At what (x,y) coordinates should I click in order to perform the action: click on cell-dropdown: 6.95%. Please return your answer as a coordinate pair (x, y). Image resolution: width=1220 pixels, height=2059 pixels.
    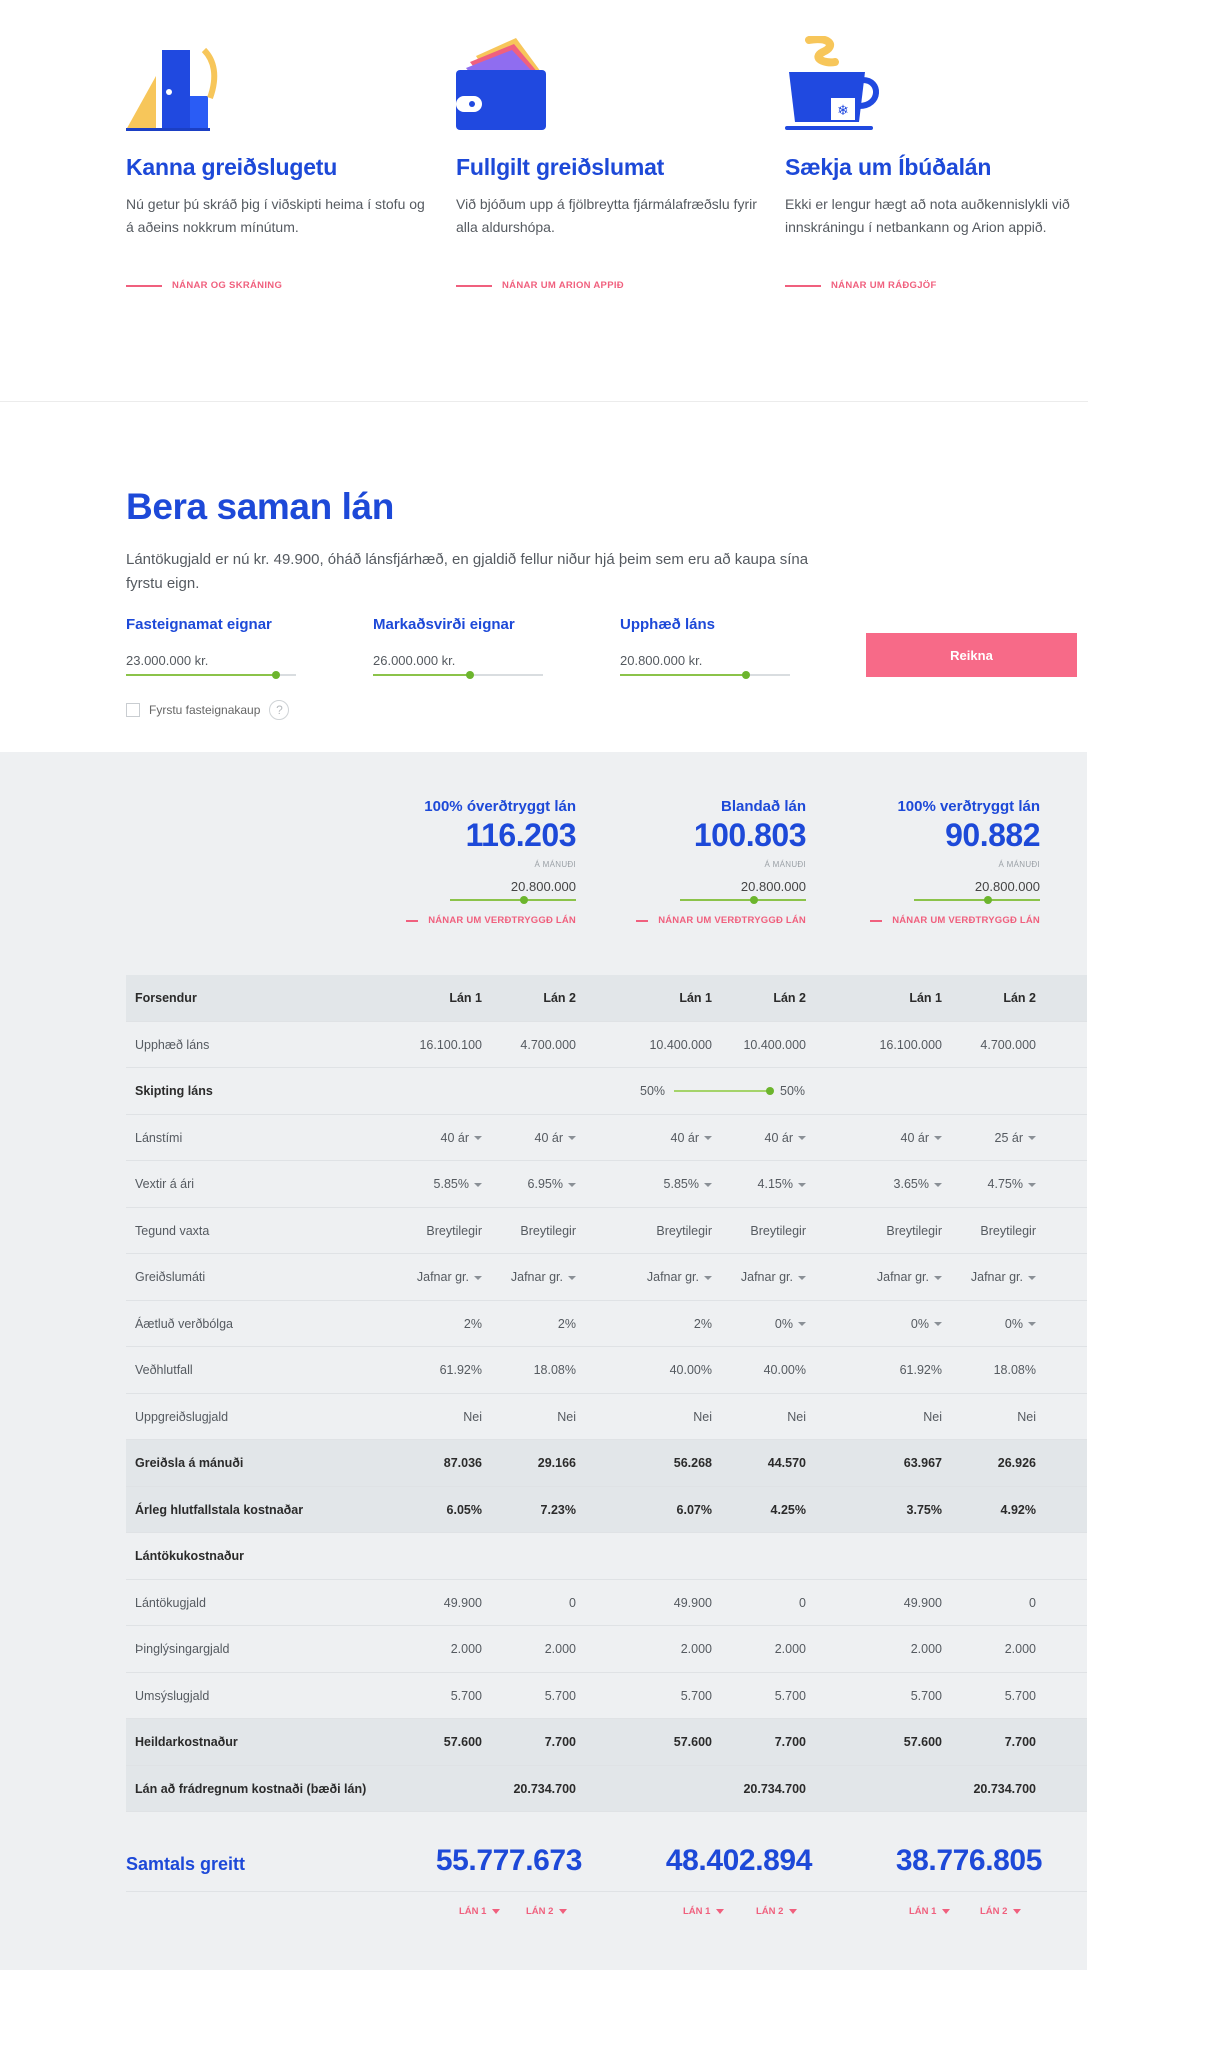
    Looking at the image, I should click on (526, 1184).